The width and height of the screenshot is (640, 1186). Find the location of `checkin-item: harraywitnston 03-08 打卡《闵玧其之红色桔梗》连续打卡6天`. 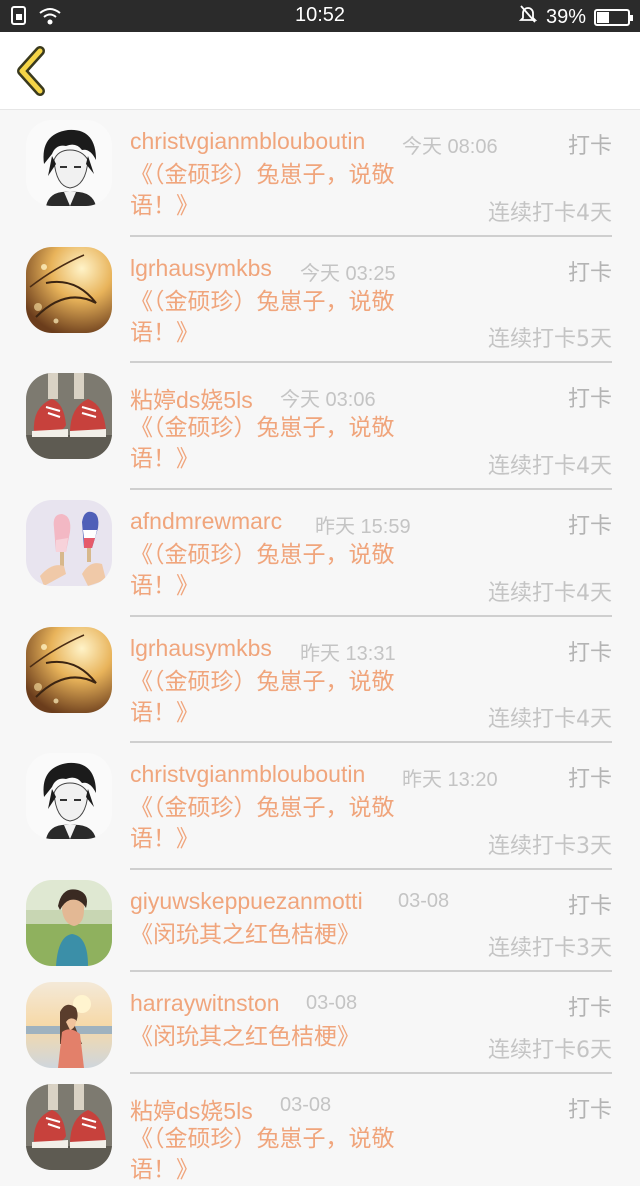

checkin-item: harraywitnston 03-08 打卡《闵玧其之红色桔梗》连续打卡6天 is located at coordinates (320, 1023).